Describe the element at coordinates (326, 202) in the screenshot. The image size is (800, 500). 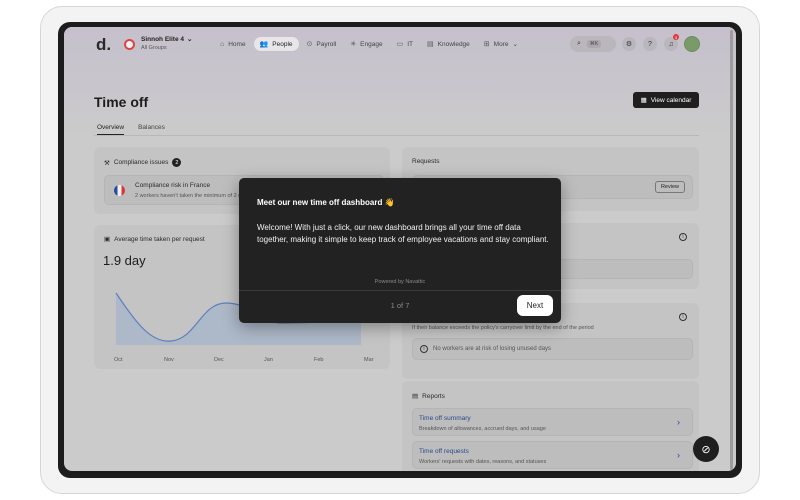
I see `tour-title: Meet our new time off dashboard 👋` at that location.